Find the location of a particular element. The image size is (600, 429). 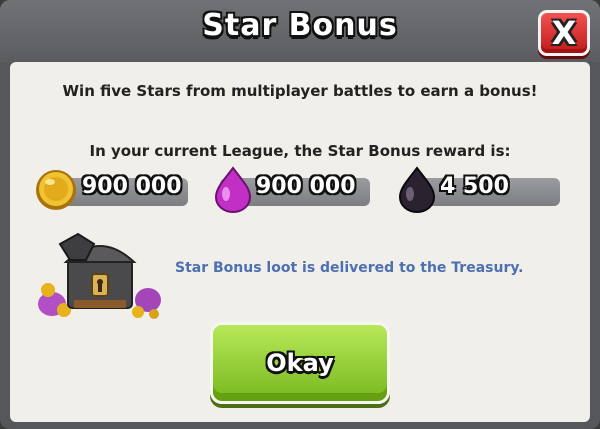

dialog-title: Star Bonus is located at coordinates (300, 25).